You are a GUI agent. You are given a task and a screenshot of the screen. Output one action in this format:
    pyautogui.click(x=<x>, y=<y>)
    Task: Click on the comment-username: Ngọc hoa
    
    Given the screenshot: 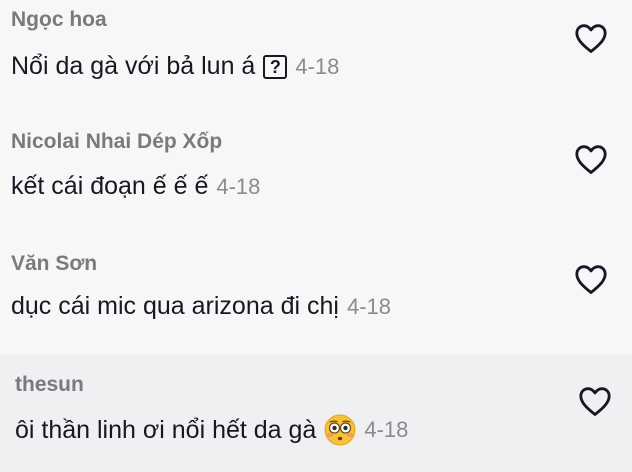 What is the action you would take?
    pyautogui.click(x=59, y=20)
    